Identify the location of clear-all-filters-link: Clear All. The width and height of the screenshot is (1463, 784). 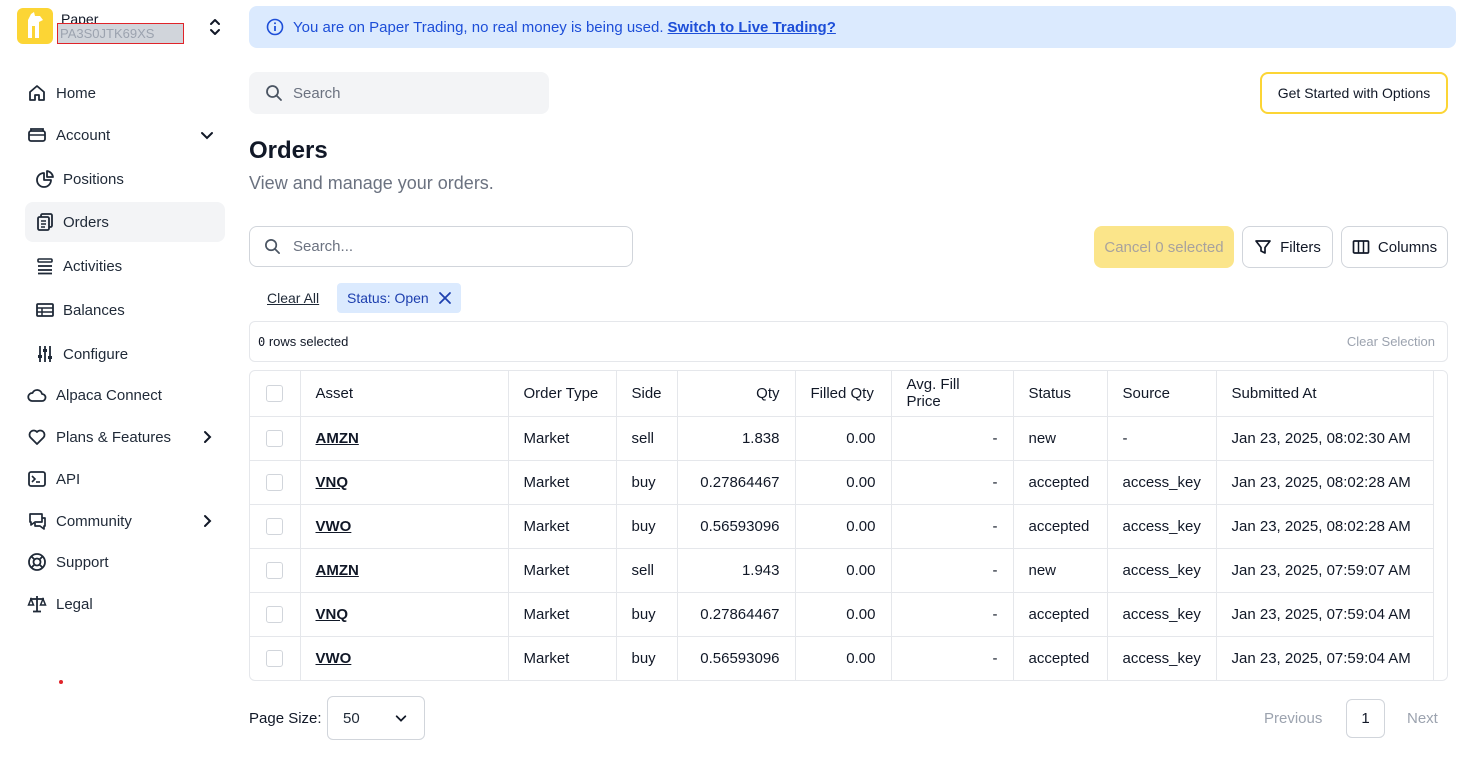
(293, 298).